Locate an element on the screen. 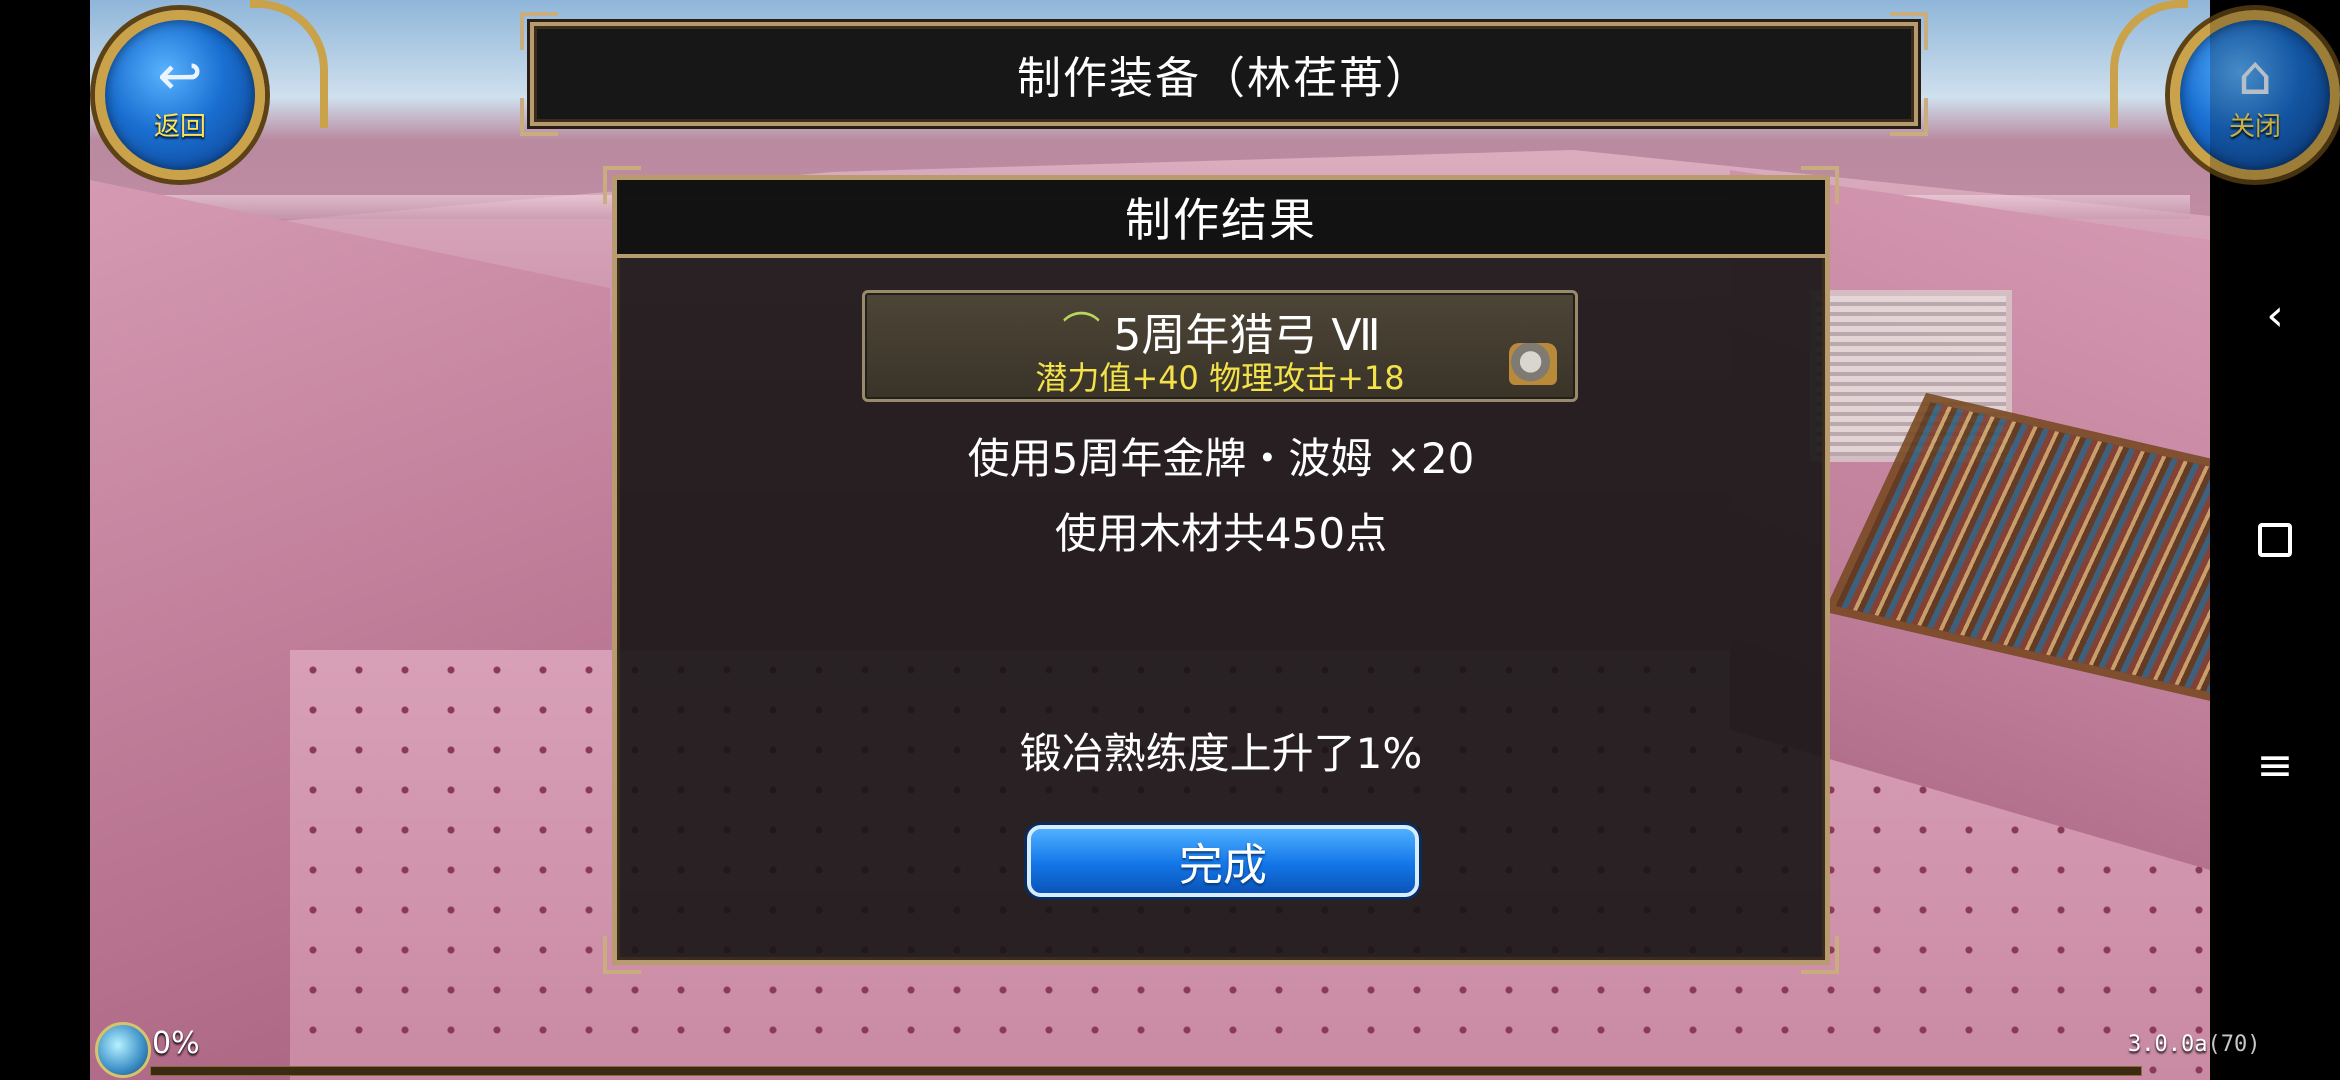 The height and width of the screenshot is (1080, 2340). back-label: 返回 is located at coordinates (179, 126).